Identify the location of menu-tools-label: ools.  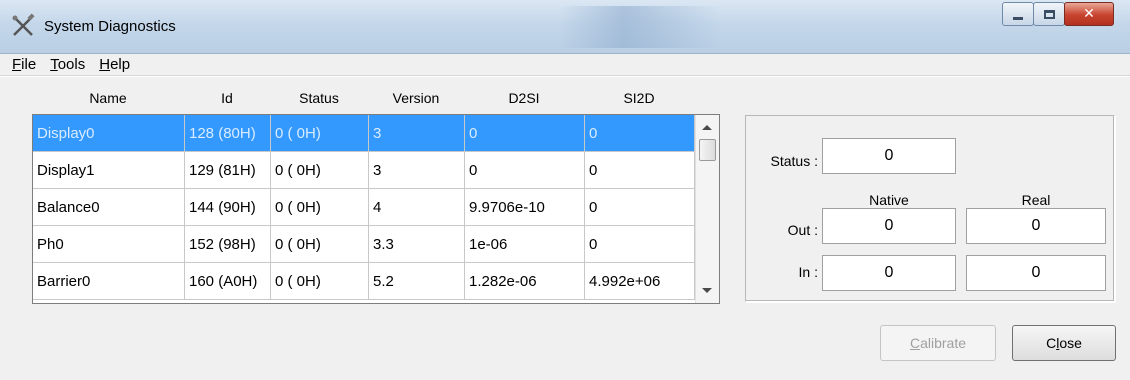
(71, 64).